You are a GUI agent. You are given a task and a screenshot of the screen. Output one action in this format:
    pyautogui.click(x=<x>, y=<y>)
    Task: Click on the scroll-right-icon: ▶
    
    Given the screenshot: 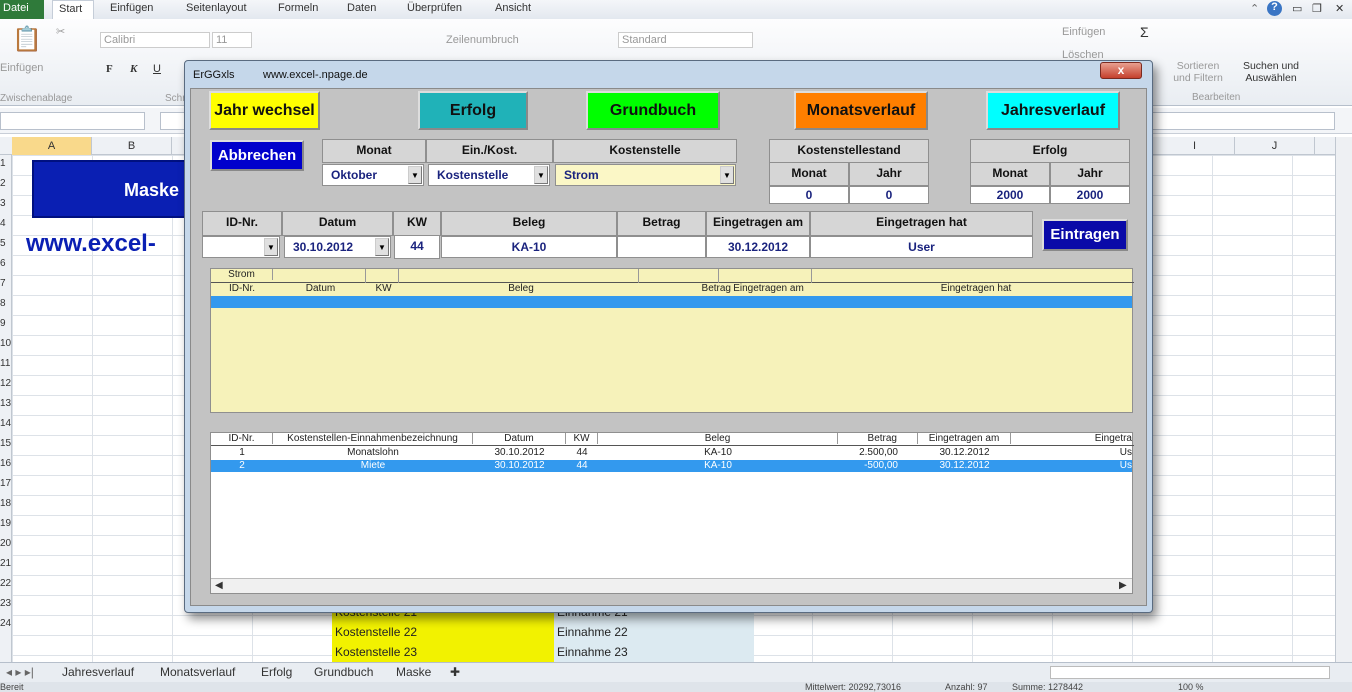 What is the action you would take?
    pyautogui.click(x=1123, y=585)
    